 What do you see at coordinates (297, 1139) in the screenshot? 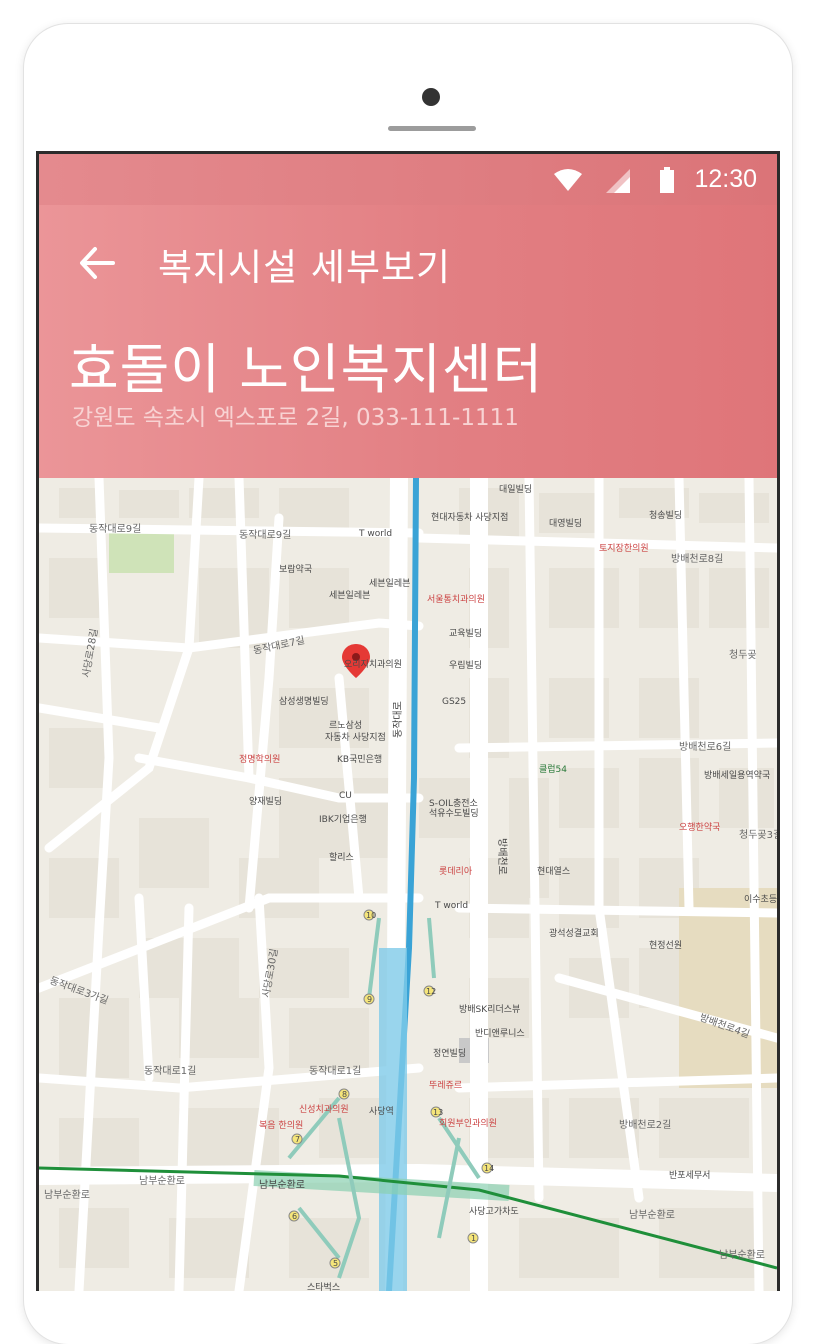
I see `svg-text: 7` at bounding box center [297, 1139].